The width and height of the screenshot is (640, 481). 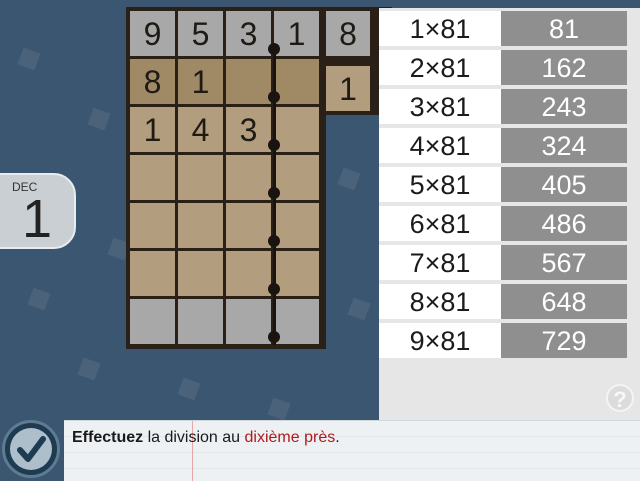 I want to click on date-badge: DEC 1, so click(x=38, y=211).